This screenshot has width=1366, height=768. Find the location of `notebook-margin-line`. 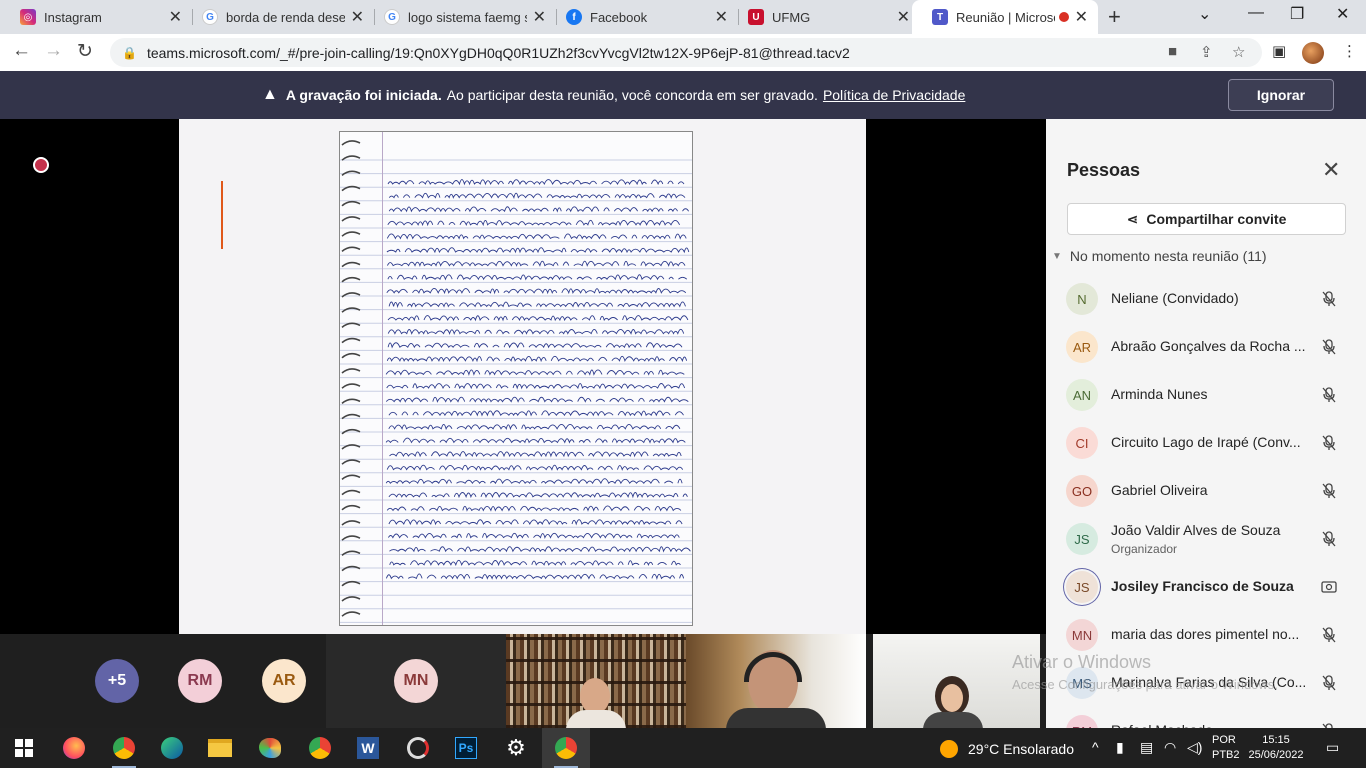

notebook-margin-line is located at coordinates (382, 378).